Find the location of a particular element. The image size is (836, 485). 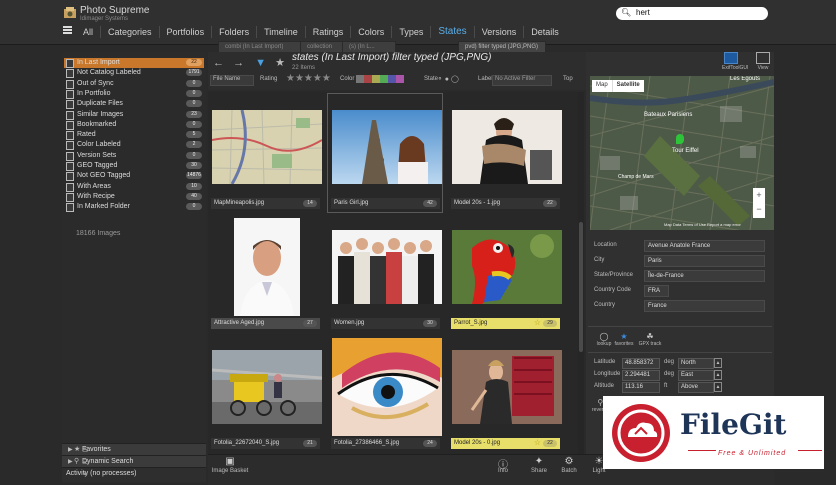

thumbnail-cell: Parrot_S.jpg ☆ 29 is located at coordinates (505, 273).